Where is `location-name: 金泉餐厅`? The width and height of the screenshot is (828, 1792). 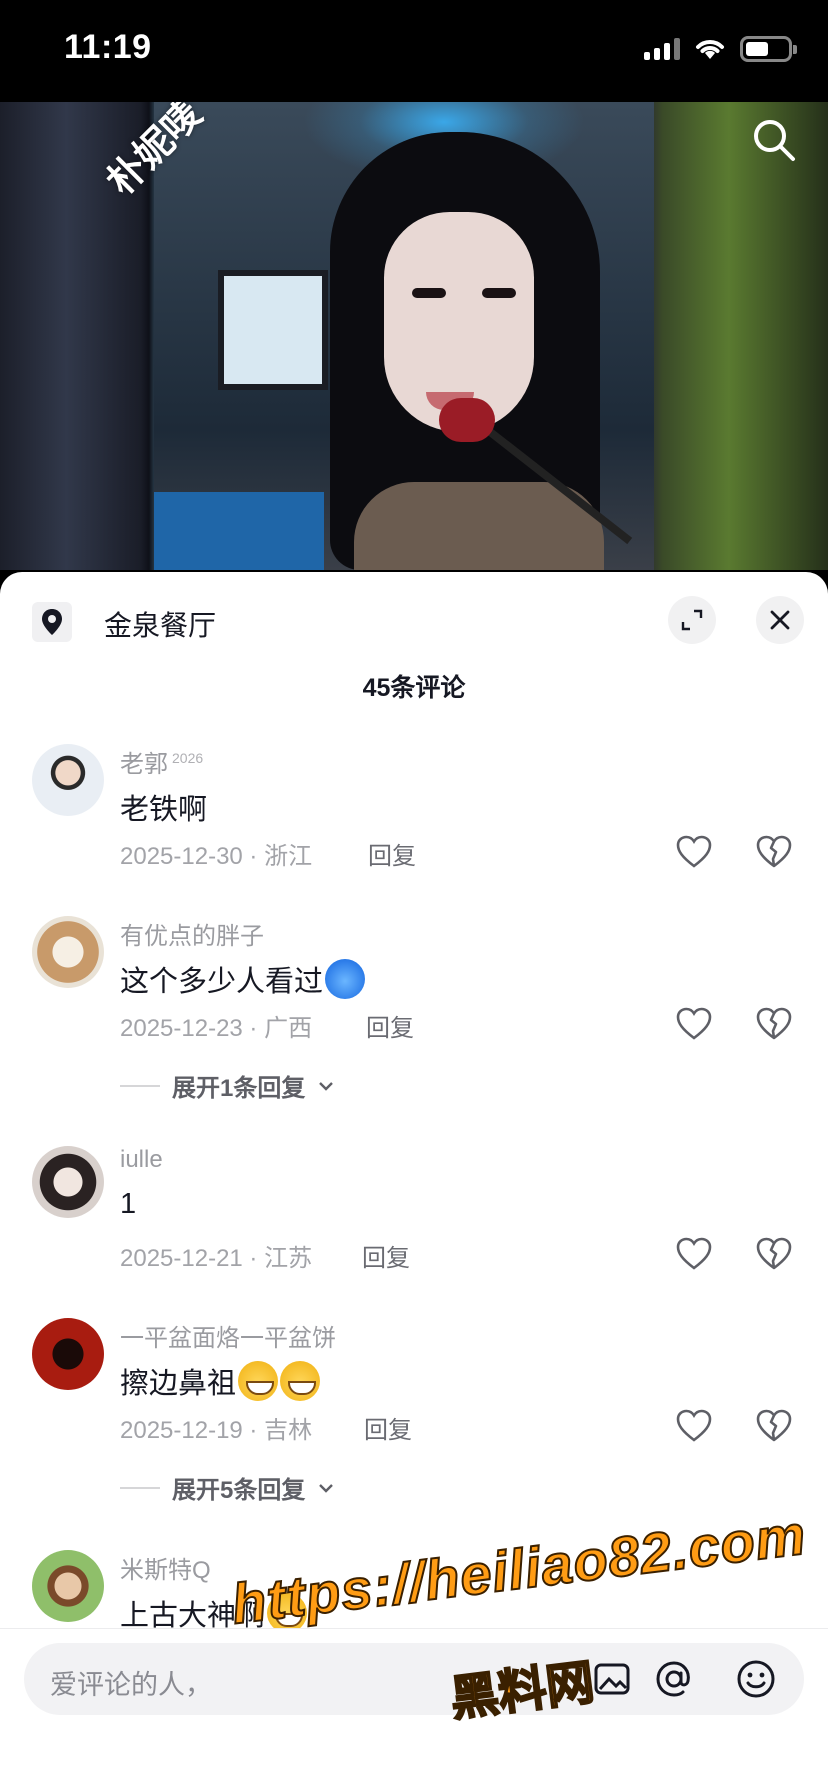
location-name: 金泉餐厅 is located at coordinates (160, 624).